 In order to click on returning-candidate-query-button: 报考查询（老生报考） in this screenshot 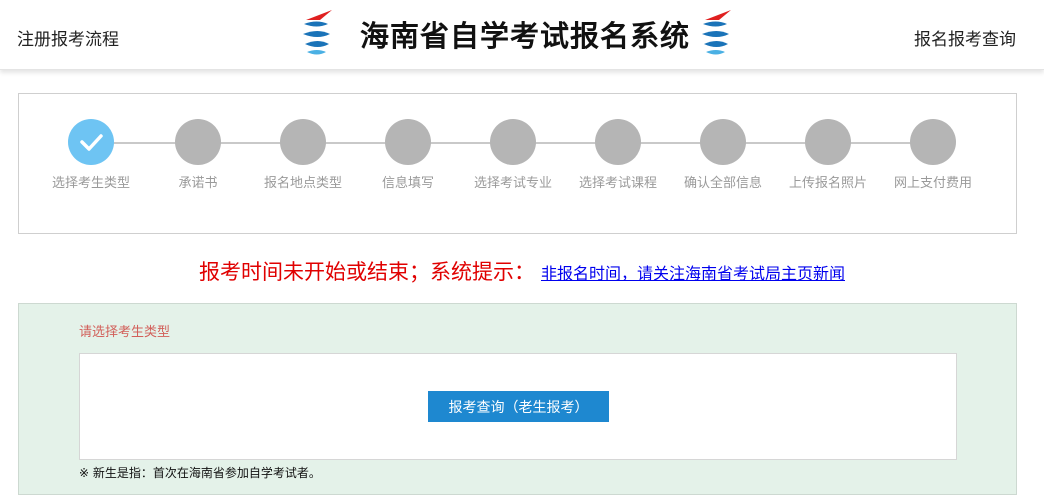, I will do `click(518, 406)`.